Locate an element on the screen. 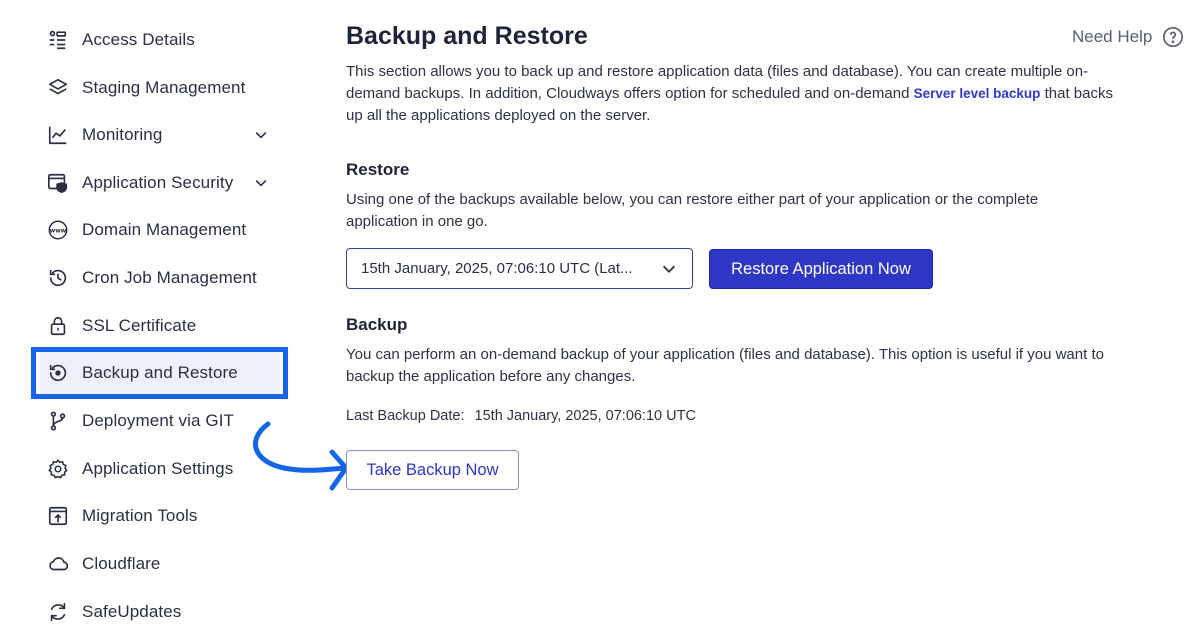 The height and width of the screenshot is (644, 1200). last-backup-label: Last Backup Date: is located at coordinates (405, 416).